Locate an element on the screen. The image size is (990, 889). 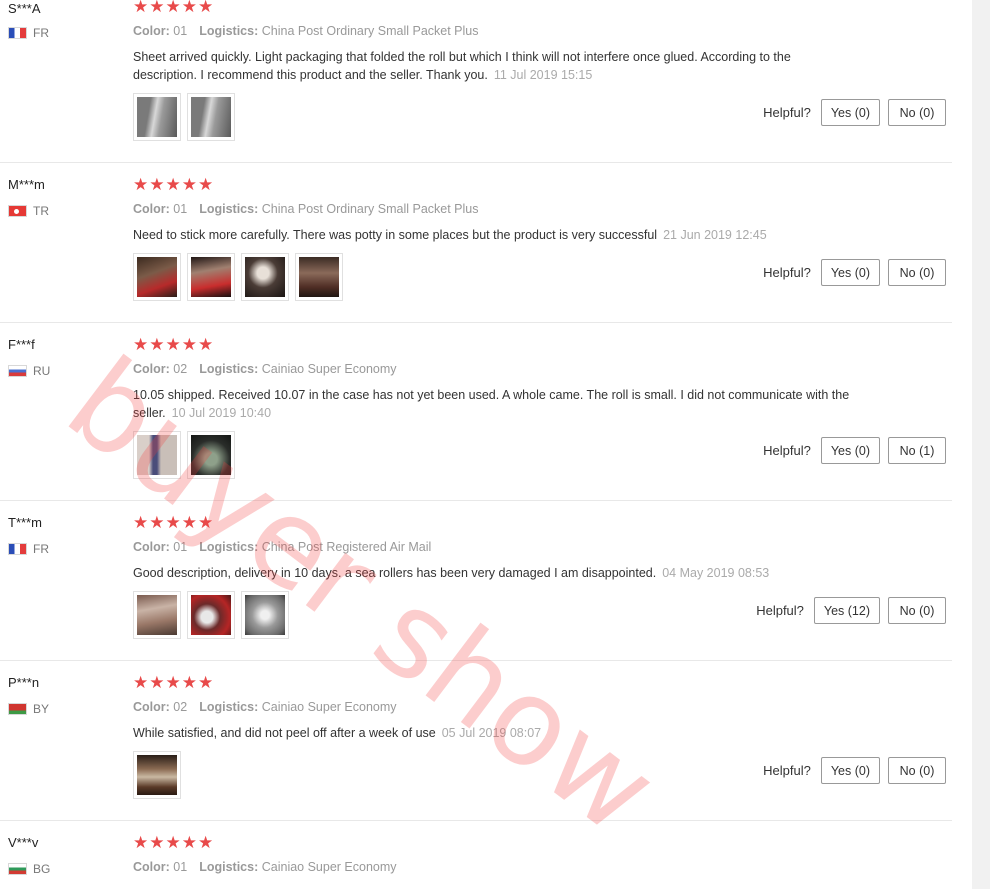
country-code: BG is located at coordinates (42, 869).